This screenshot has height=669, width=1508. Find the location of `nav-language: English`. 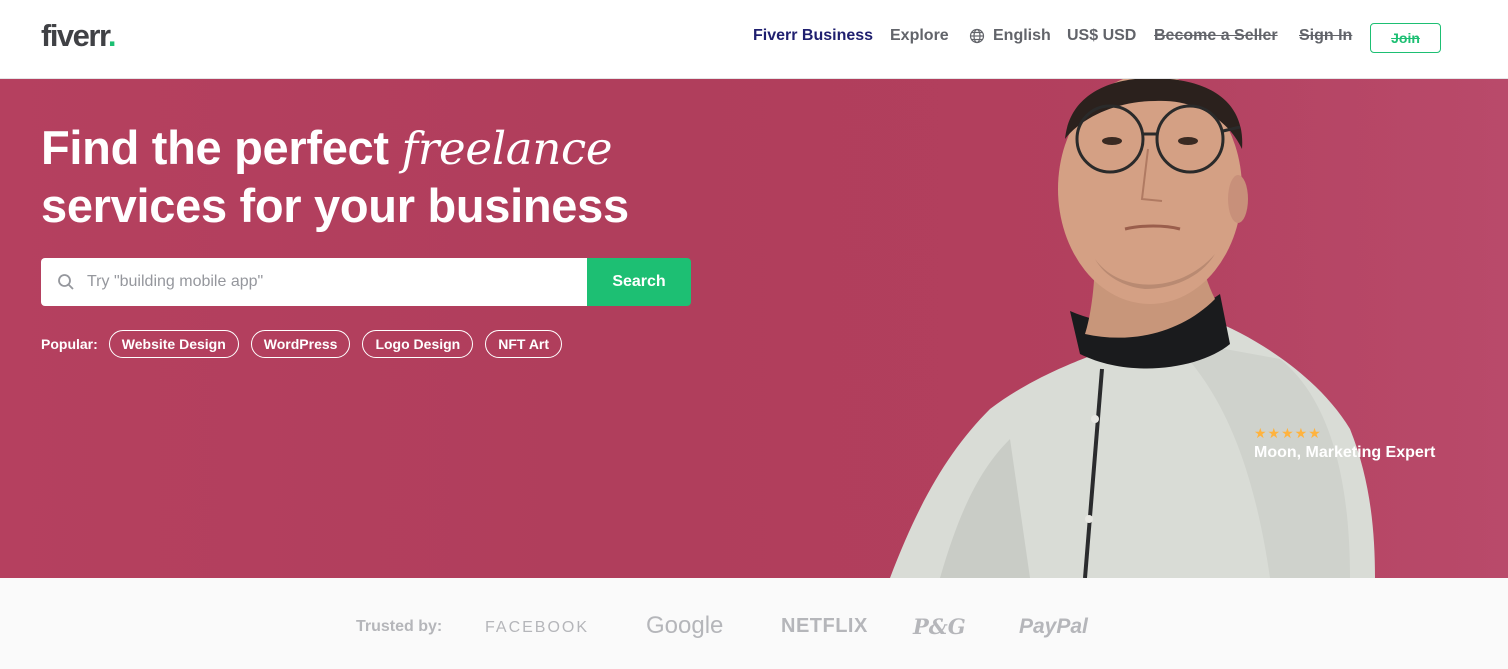

nav-language: English is located at coordinates (1010, 36).